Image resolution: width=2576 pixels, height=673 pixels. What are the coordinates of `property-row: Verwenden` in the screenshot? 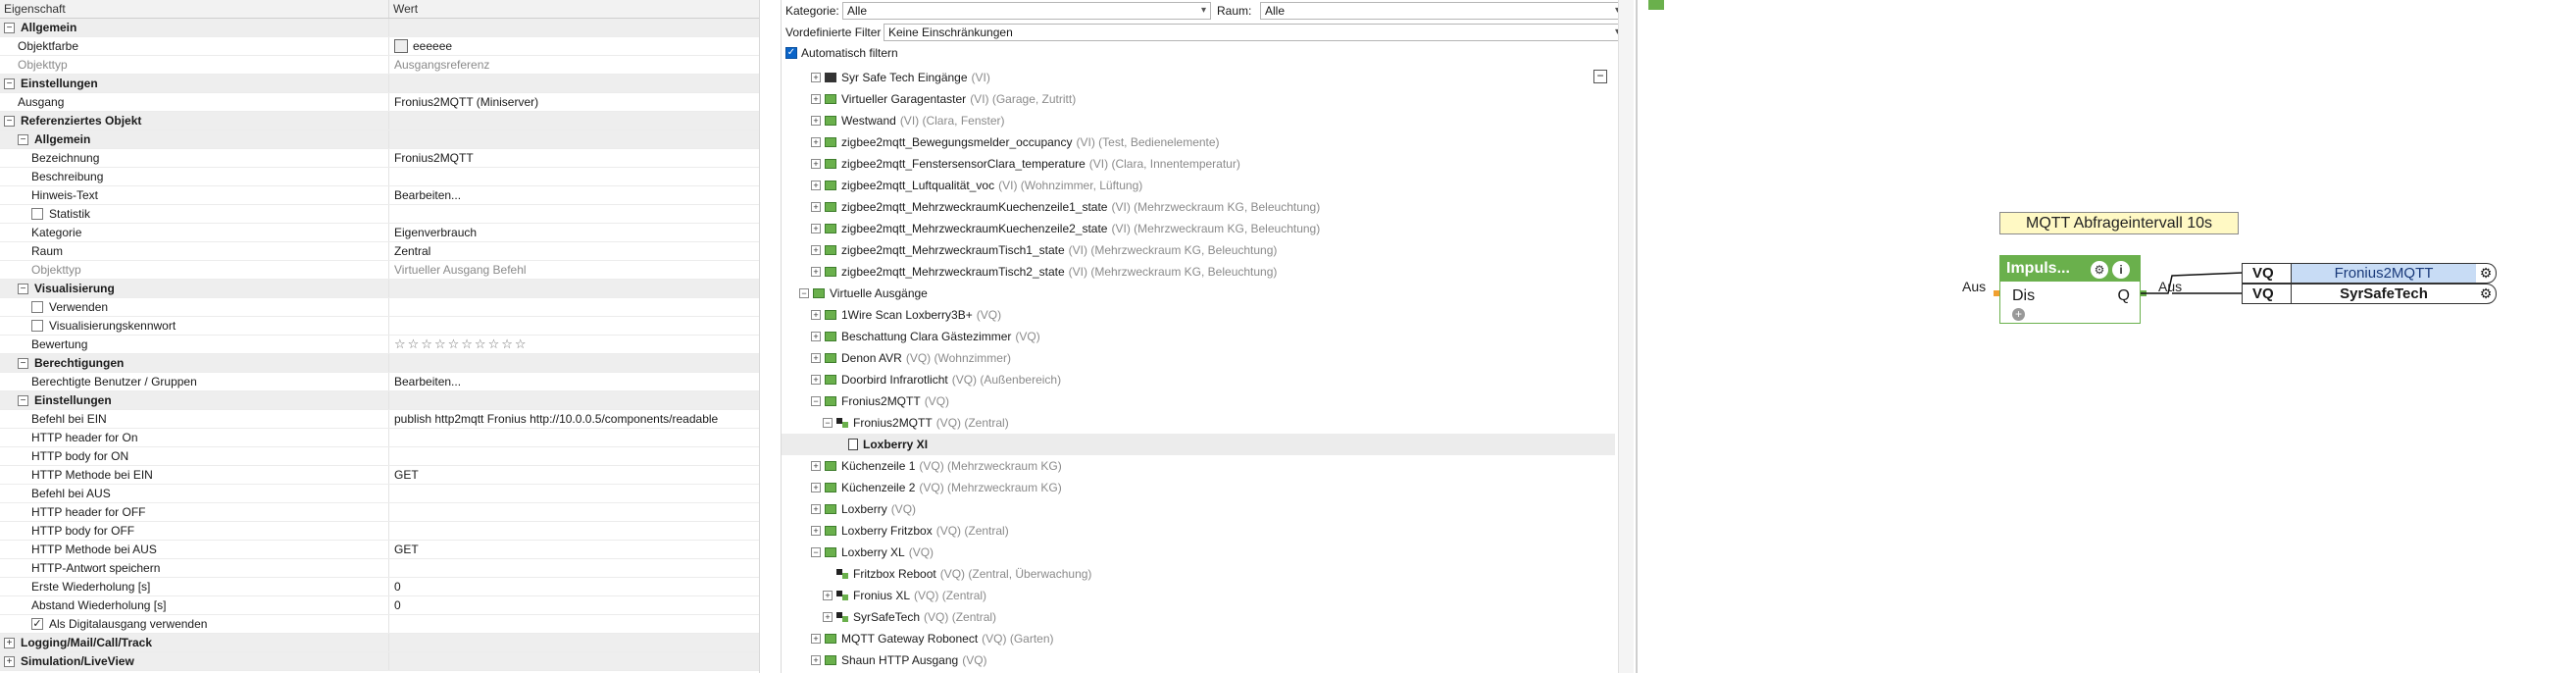 It's located at (380, 307).